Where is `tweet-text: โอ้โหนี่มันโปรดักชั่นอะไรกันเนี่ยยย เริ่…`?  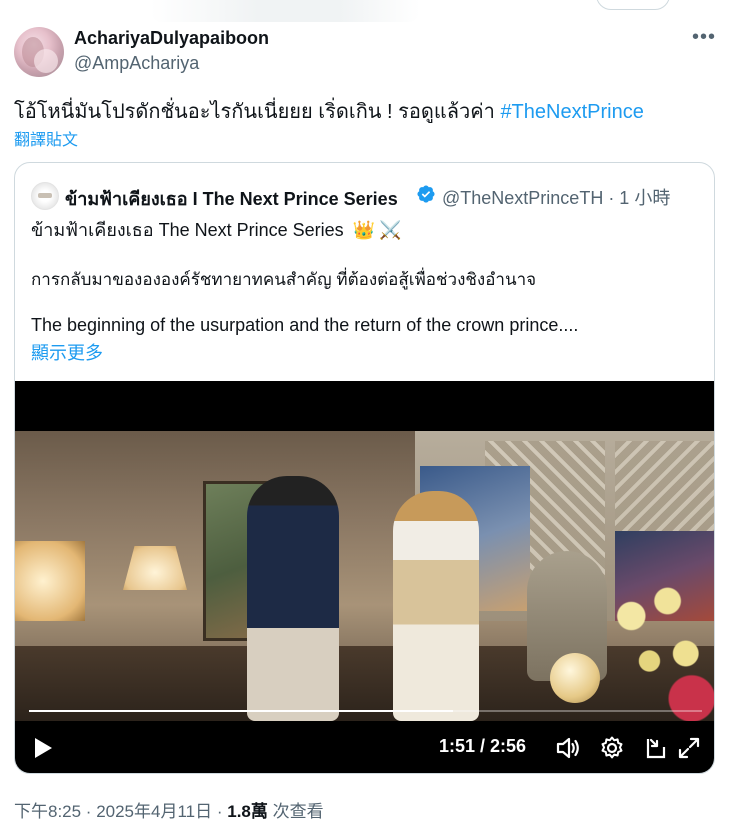 tweet-text: โอ้โหนี่มันโปรดักชั่นอะไรกันเนี่ยยย เริ่… is located at coordinates (329, 111).